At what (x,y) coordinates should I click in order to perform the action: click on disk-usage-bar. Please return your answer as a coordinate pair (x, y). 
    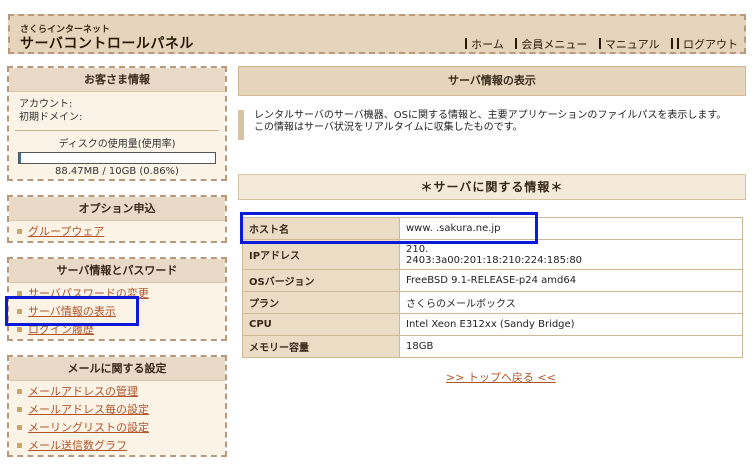
    Looking at the image, I should click on (117, 158).